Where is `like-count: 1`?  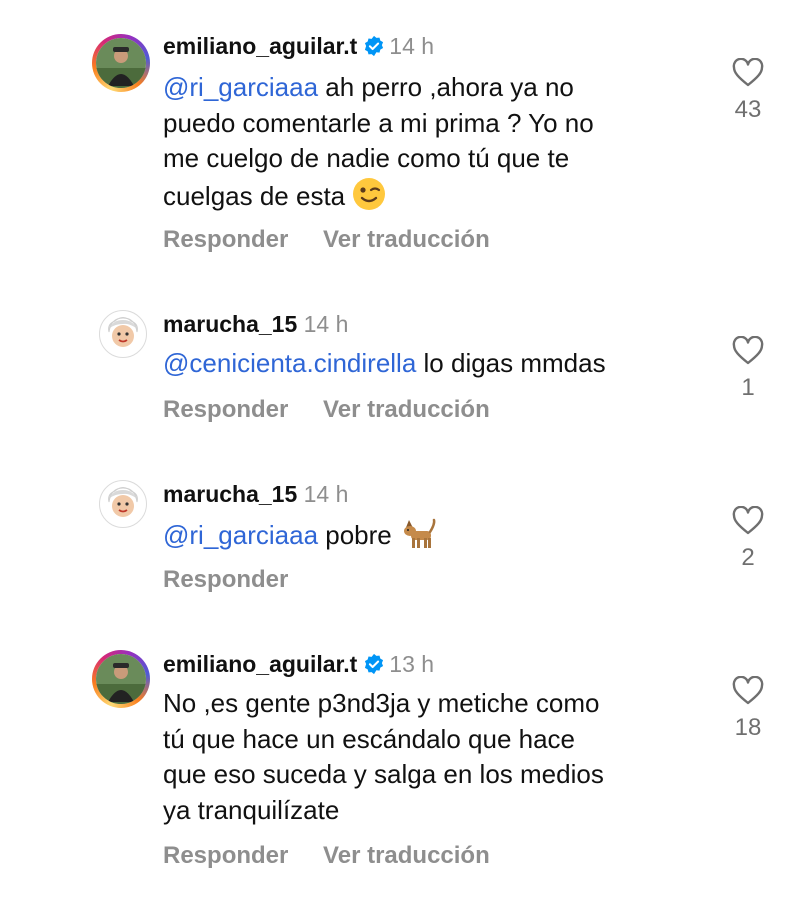 like-count: 1 is located at coordinates (748, 387).